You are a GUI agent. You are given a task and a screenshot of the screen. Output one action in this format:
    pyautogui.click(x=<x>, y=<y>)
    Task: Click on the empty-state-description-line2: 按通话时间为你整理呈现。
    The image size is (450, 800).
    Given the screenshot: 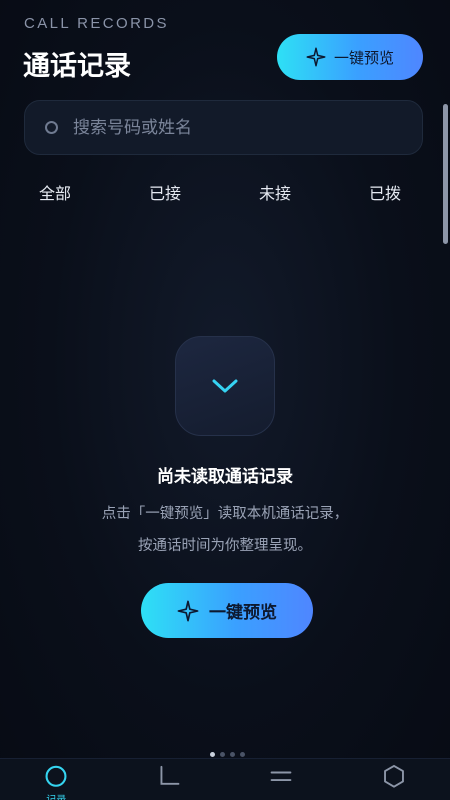 What is the action you would take?
    pyautogui.click(x=225, y=546)
    